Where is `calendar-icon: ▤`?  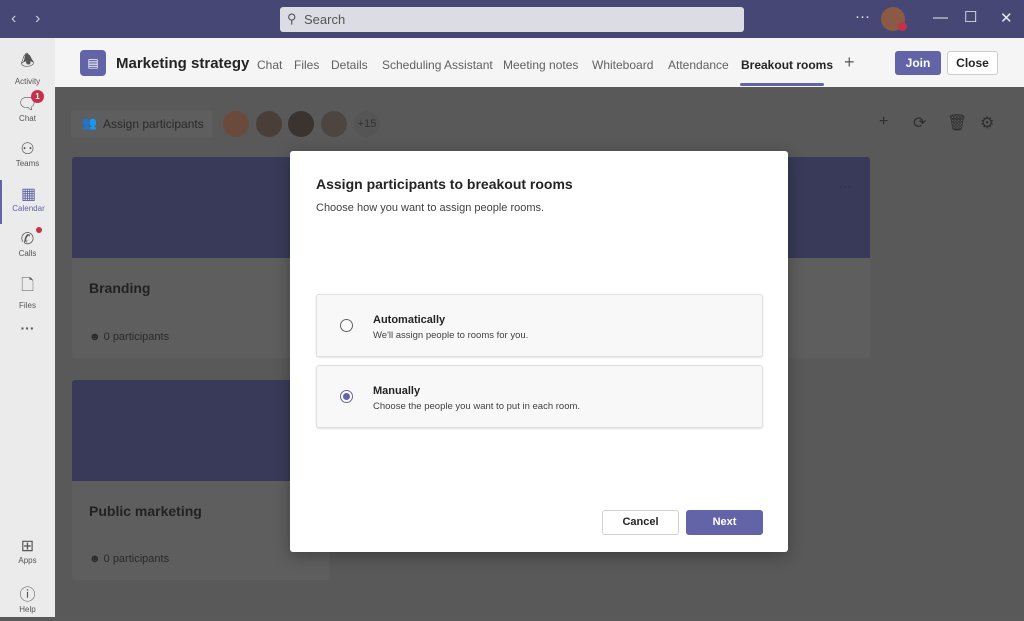
calendar-icon: ▤ is located at coordinates (93, 63).